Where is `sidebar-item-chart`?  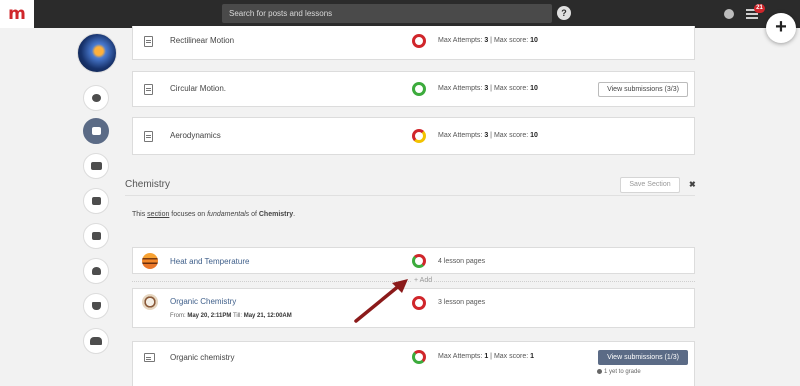
sidebar-item-chart is located at coordinates (96, 201).